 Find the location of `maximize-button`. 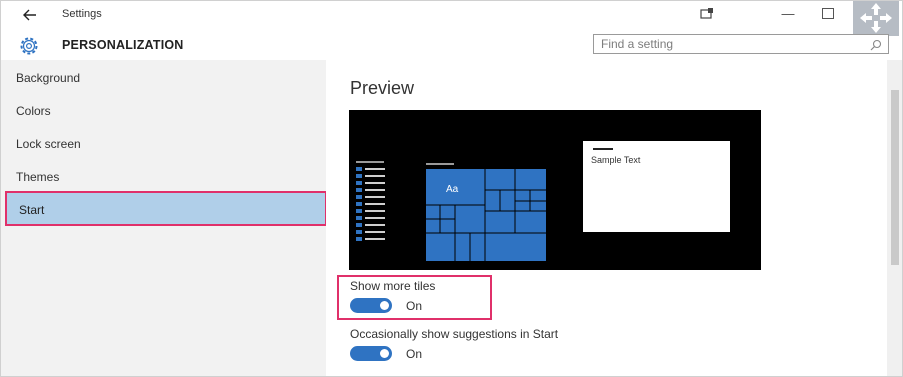

maximize-button is located at coordinates (828, 13).